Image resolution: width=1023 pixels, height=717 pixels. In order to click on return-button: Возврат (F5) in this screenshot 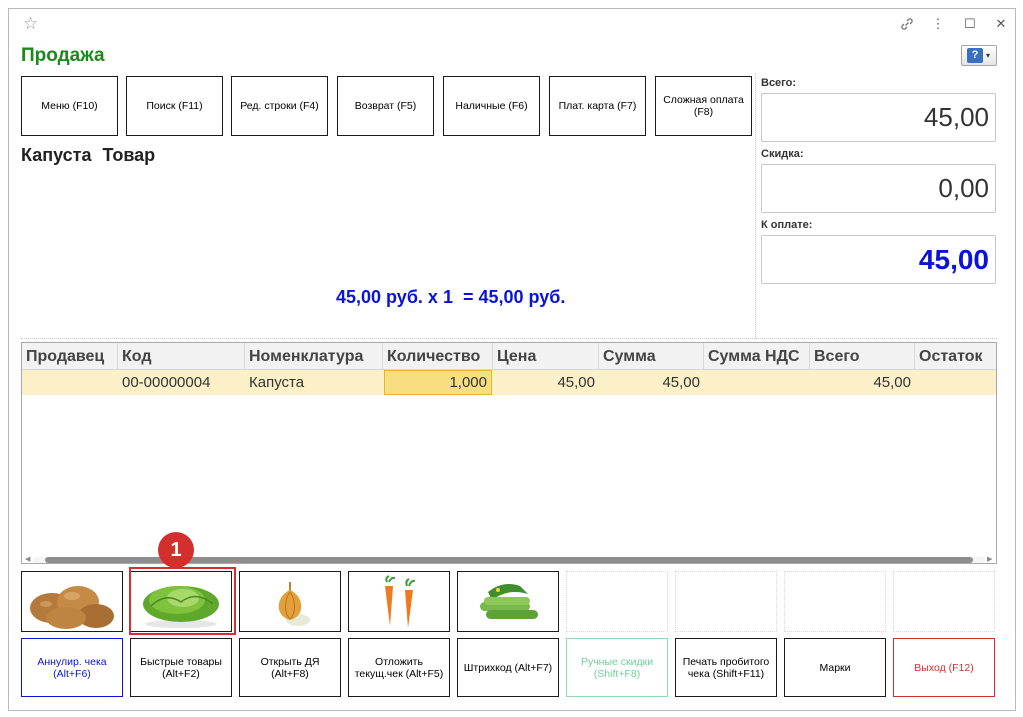, I will do `click(385, 106)`.